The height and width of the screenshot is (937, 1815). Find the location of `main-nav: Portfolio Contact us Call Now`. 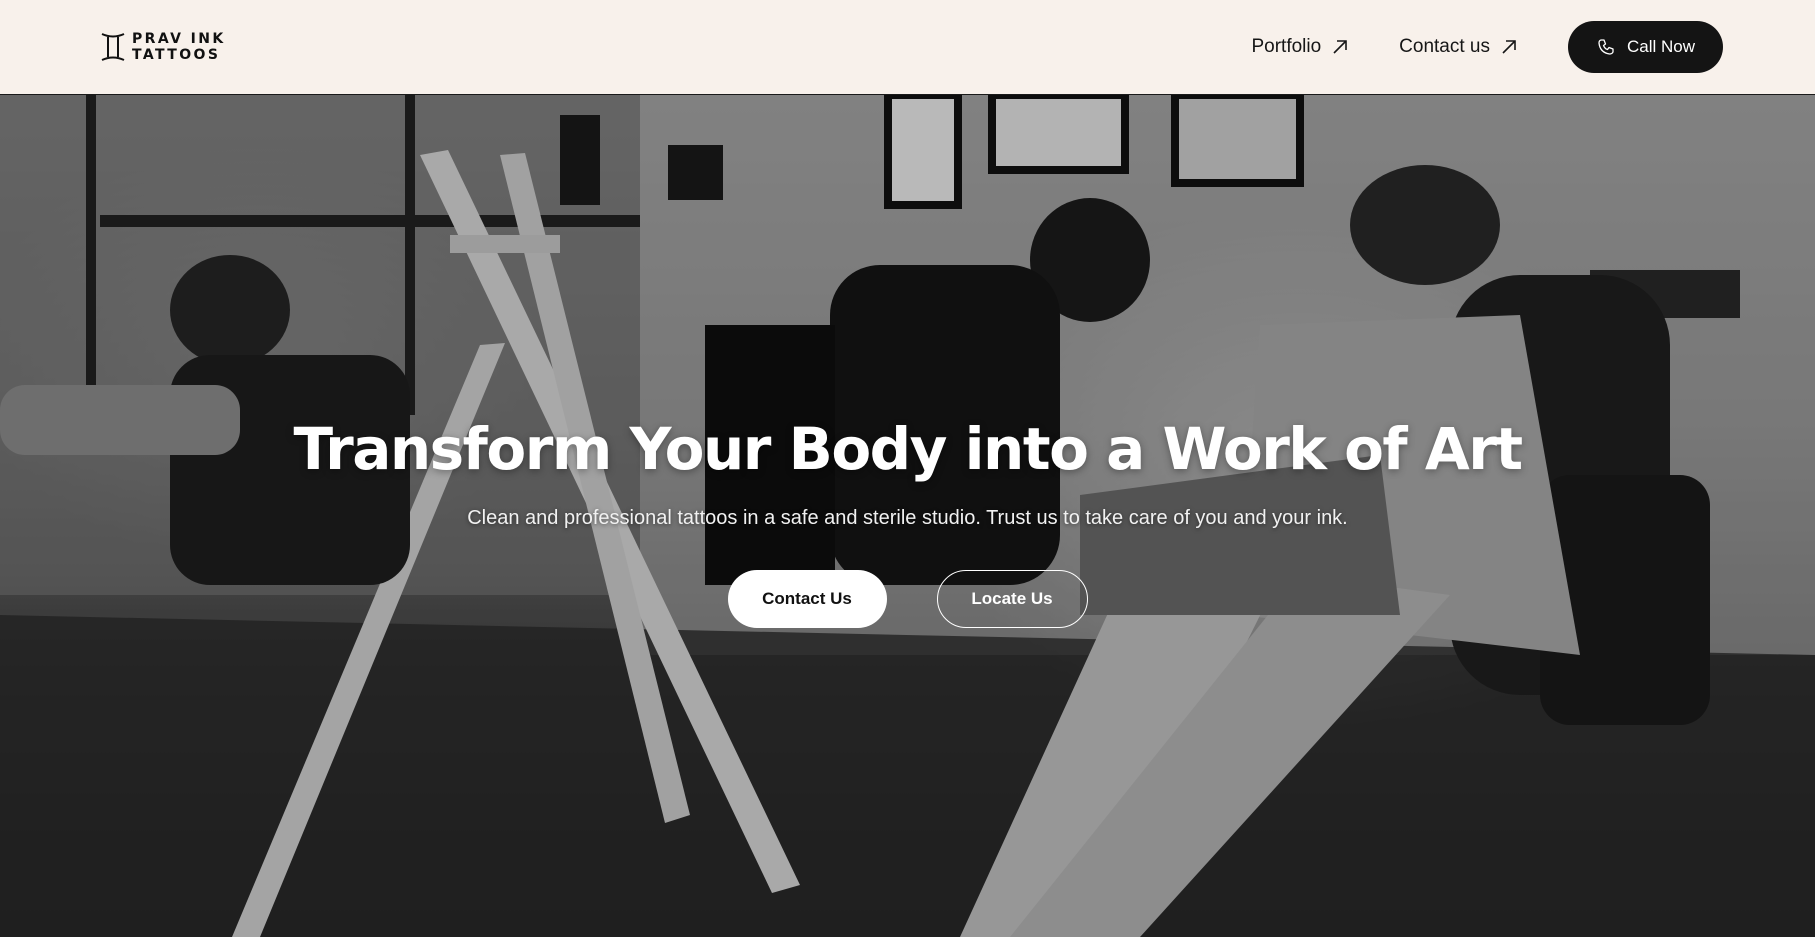

main-nav: Portfolio Contact us Call Now is located at coordinates (1487, 47).